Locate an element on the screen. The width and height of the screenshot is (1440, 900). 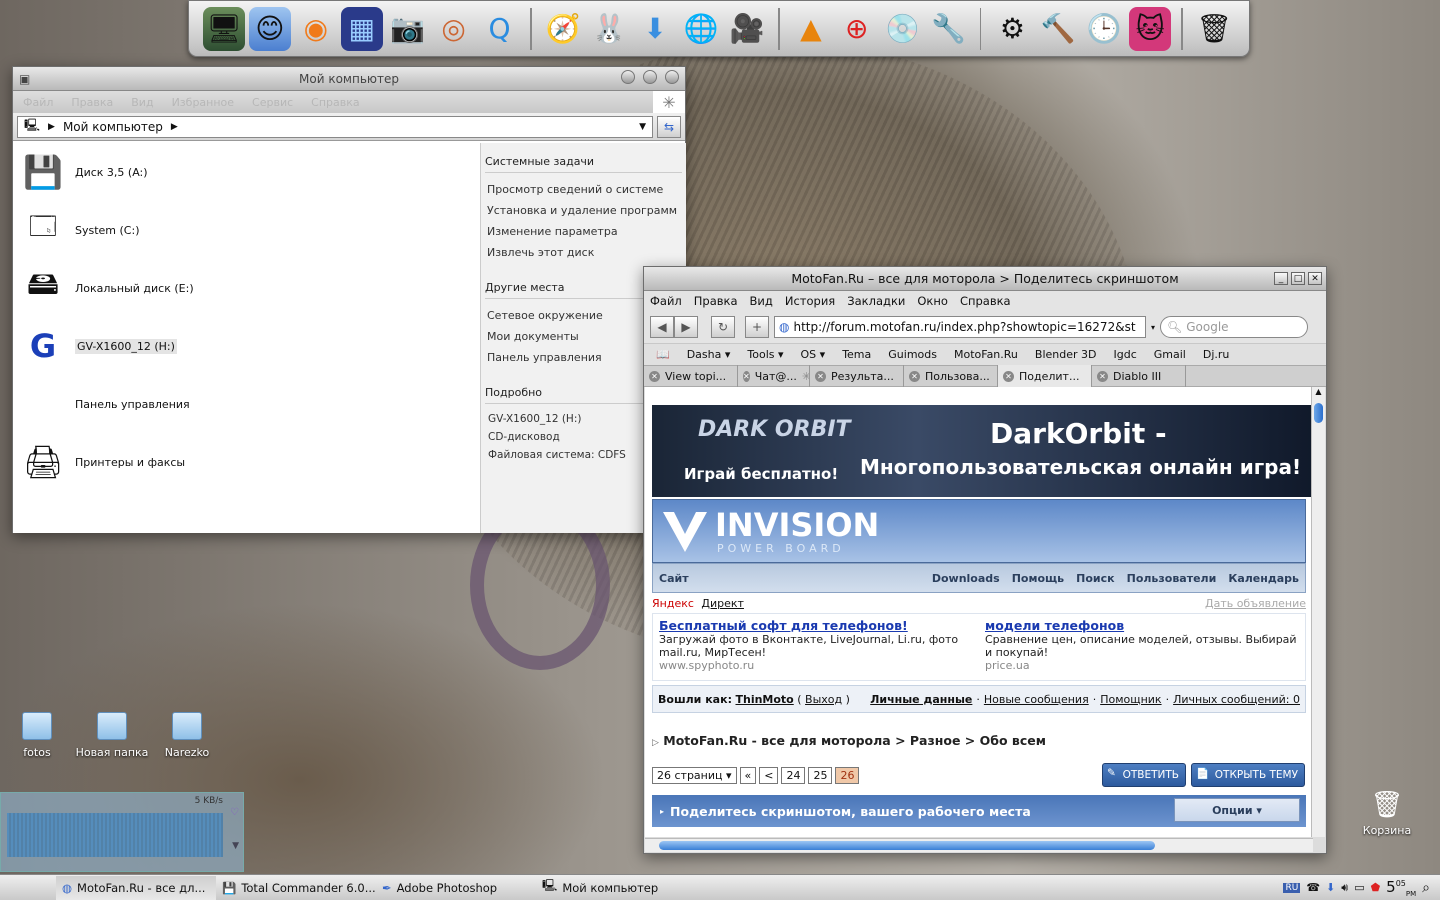
desktop-icon-narezko: Narezko is located at coordinates (187, 735).